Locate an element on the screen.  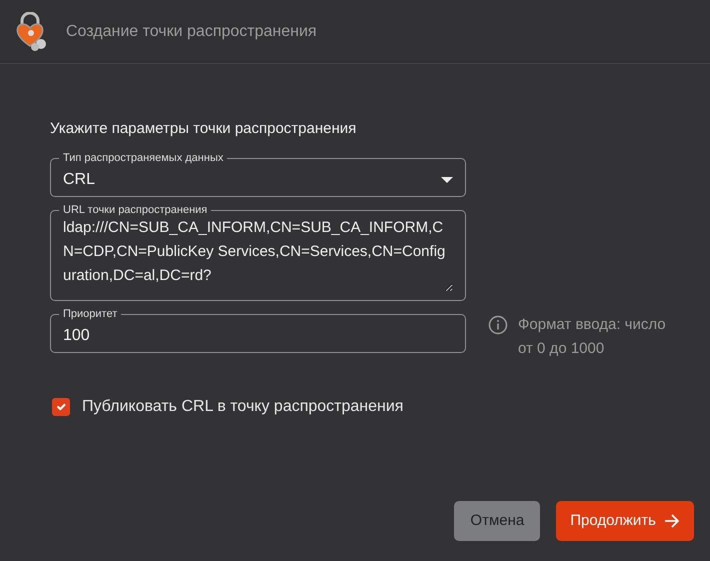
type-select: Тип распространяемых данных CRL is located at coordinates (258, 174).